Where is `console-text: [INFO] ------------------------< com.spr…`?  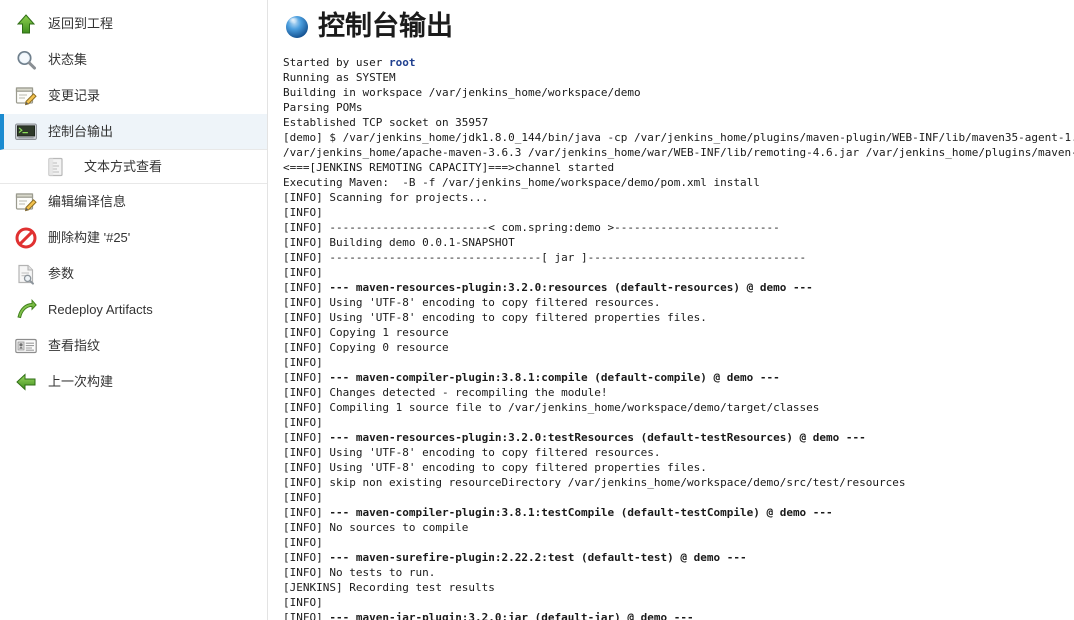
console-text: [INFO] ------------------------< com.spr… is located at coordinates (531, 227).